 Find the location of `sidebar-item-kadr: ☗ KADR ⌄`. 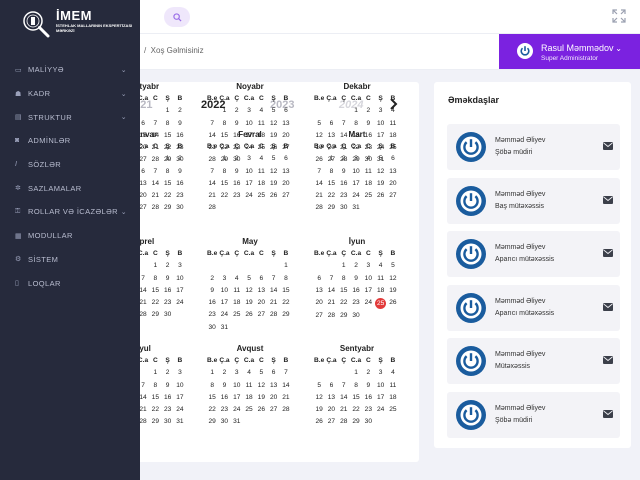

sidebar-item-kadr: ☗ KADR ⌄ is located at coordinates (70, 94).